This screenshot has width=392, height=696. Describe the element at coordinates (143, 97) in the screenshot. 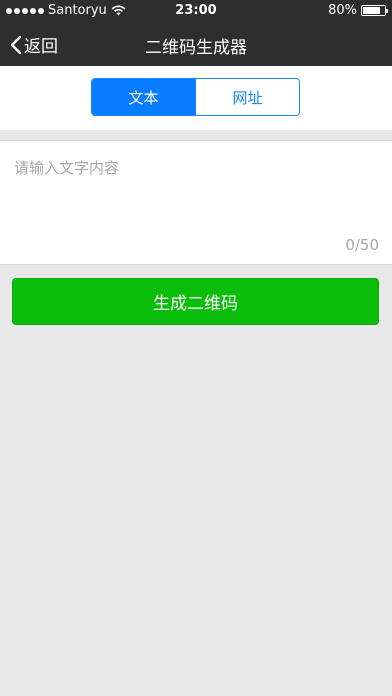

I see `tab-text: 文本` at that location.